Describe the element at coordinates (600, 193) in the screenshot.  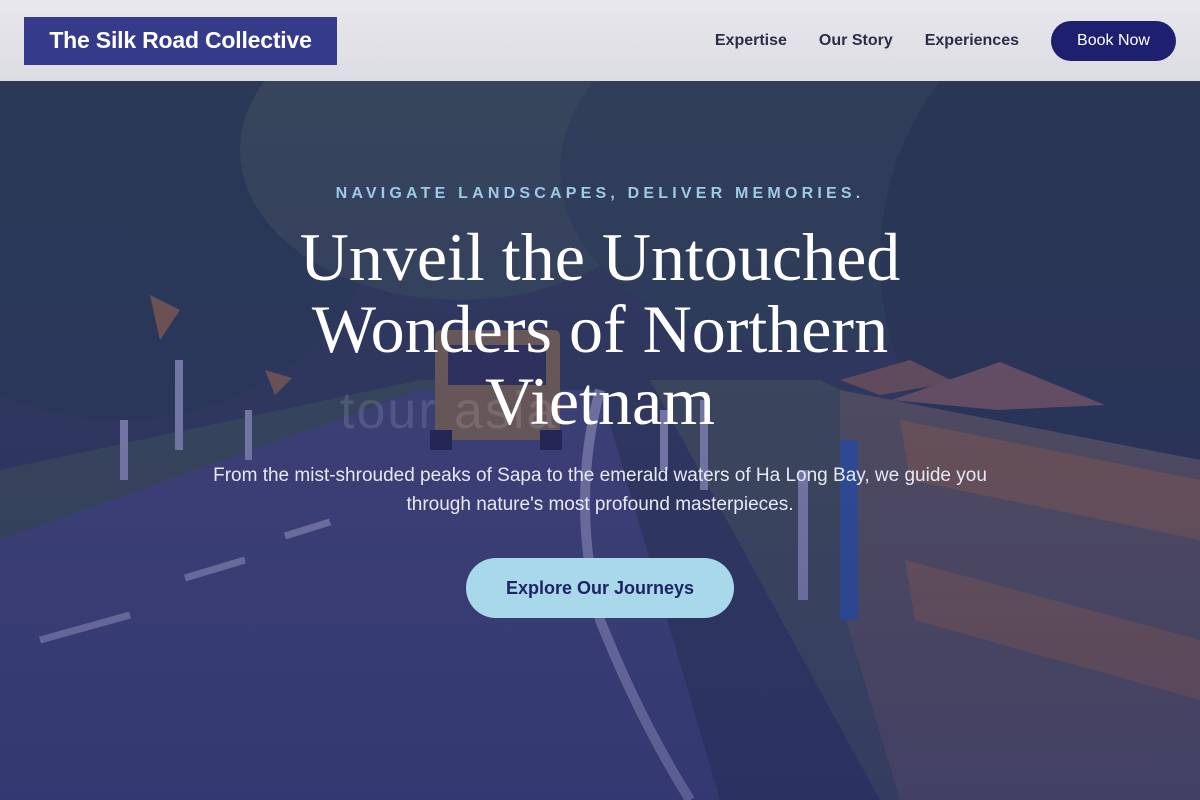
I see `hero-eyebrow: NAVIGATE LANDSCAPES, DELIVER MEMORIES.` at that location.